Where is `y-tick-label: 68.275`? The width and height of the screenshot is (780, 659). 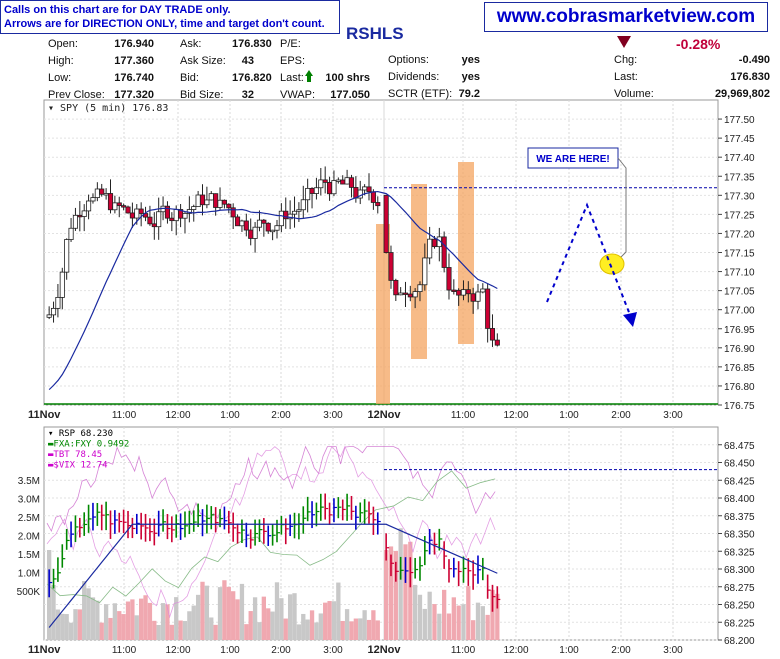
y-tick-label: 68.275 is located at coordinates (739, 588).